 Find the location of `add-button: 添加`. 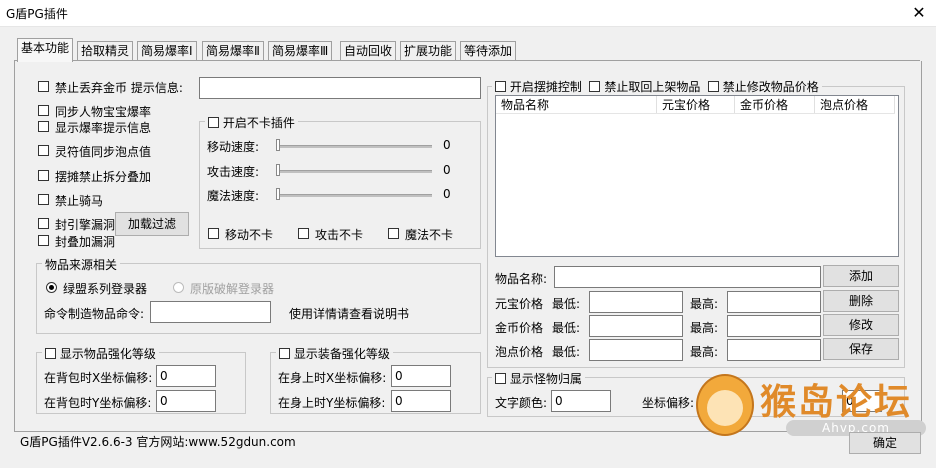

add-button: 添加 is located at coordinates (861, 276).